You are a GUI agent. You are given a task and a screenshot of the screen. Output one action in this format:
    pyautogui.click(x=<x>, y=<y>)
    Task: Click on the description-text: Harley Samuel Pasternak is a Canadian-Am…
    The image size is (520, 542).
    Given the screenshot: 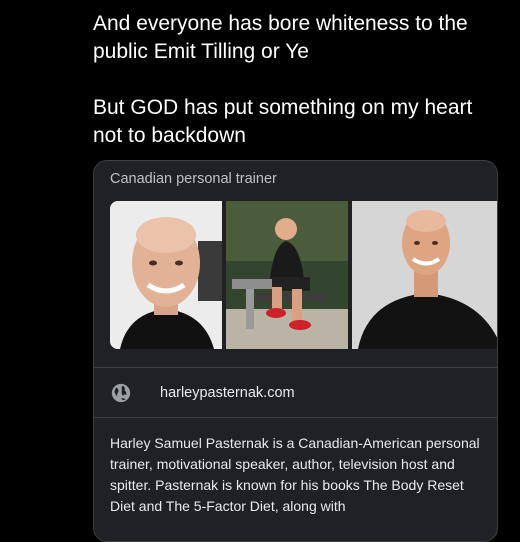 What is the action you would take?
    pyautogui.click(x=295, y=474)
    